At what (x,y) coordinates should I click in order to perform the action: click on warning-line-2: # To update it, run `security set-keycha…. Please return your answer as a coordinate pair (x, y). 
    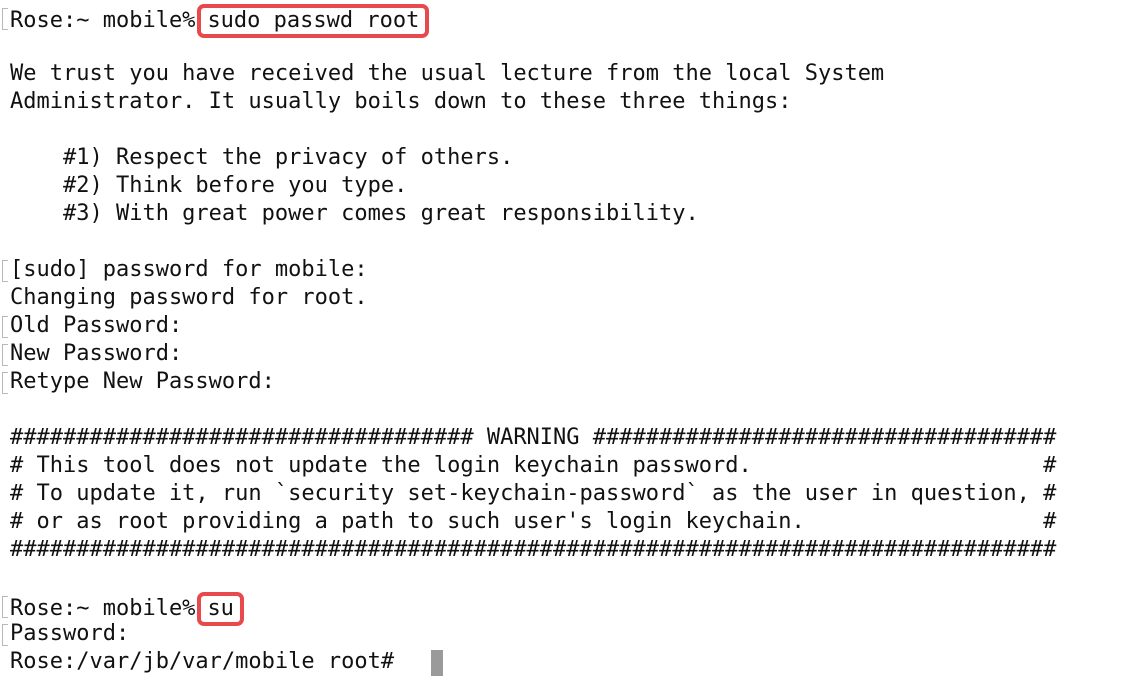
    Looking at the image, I should click on (533, 493).